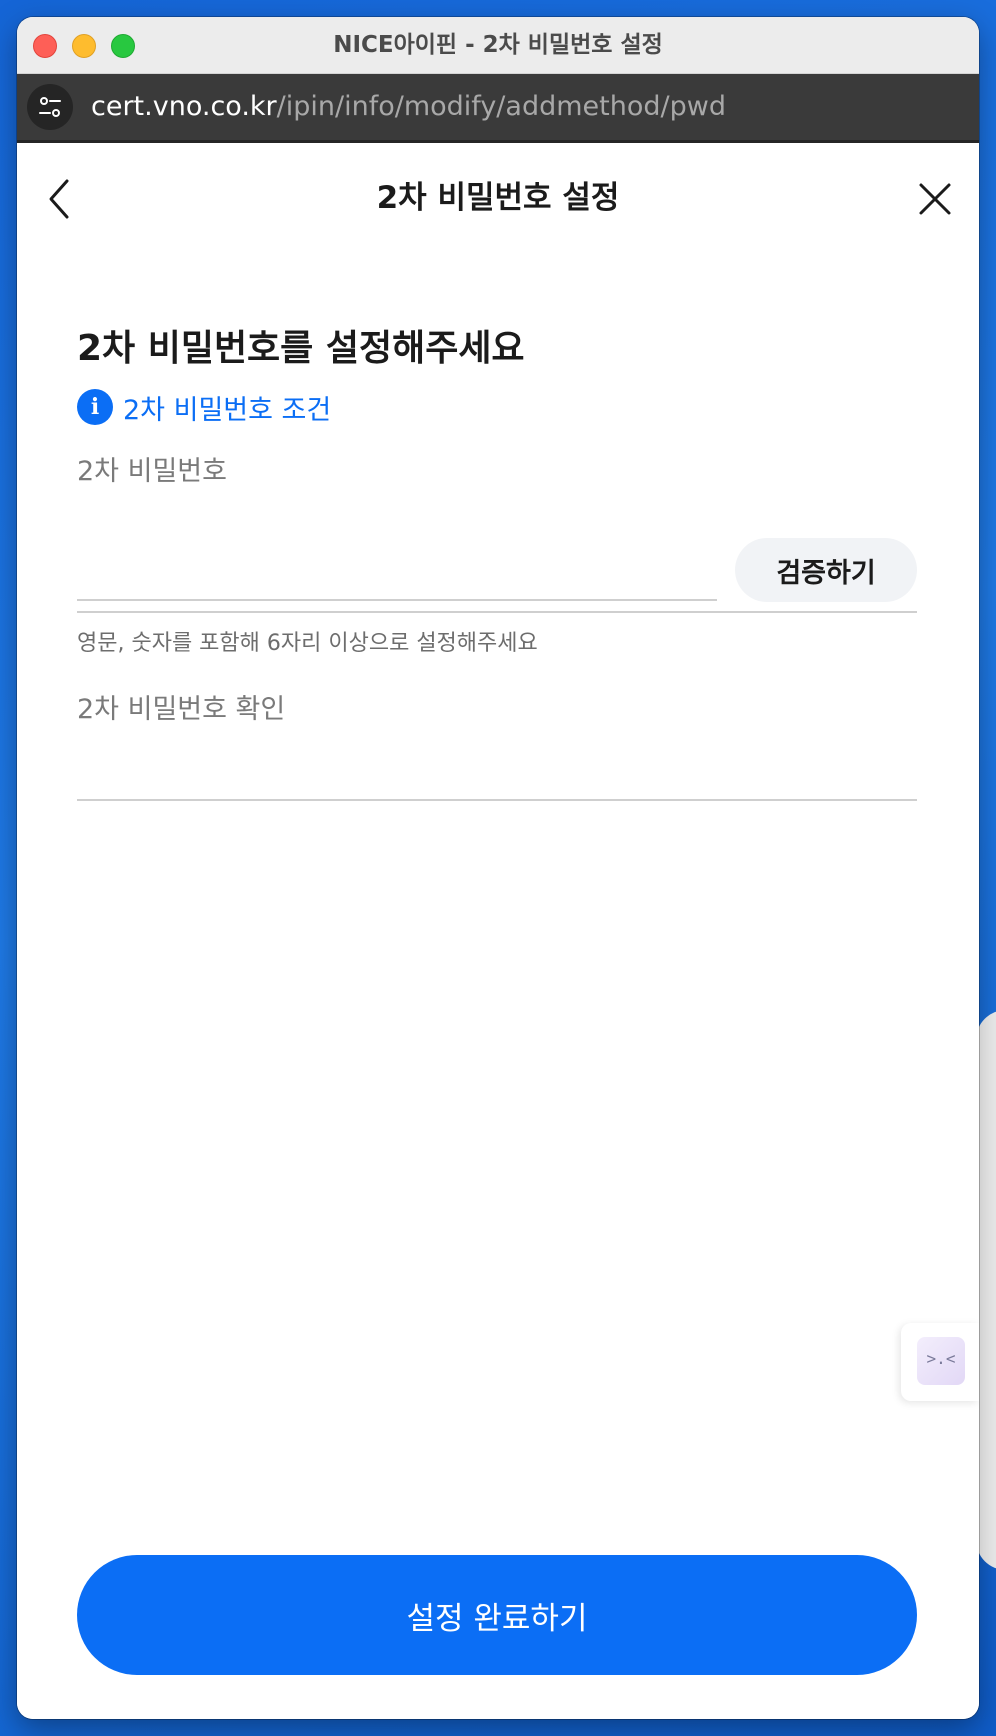 Image resolution: width=996 pixels, height=1736 pixels. What do you see at coordinates (935, 199) in the screenshot?
I see `close-icon` at bounding box center [935, 199].